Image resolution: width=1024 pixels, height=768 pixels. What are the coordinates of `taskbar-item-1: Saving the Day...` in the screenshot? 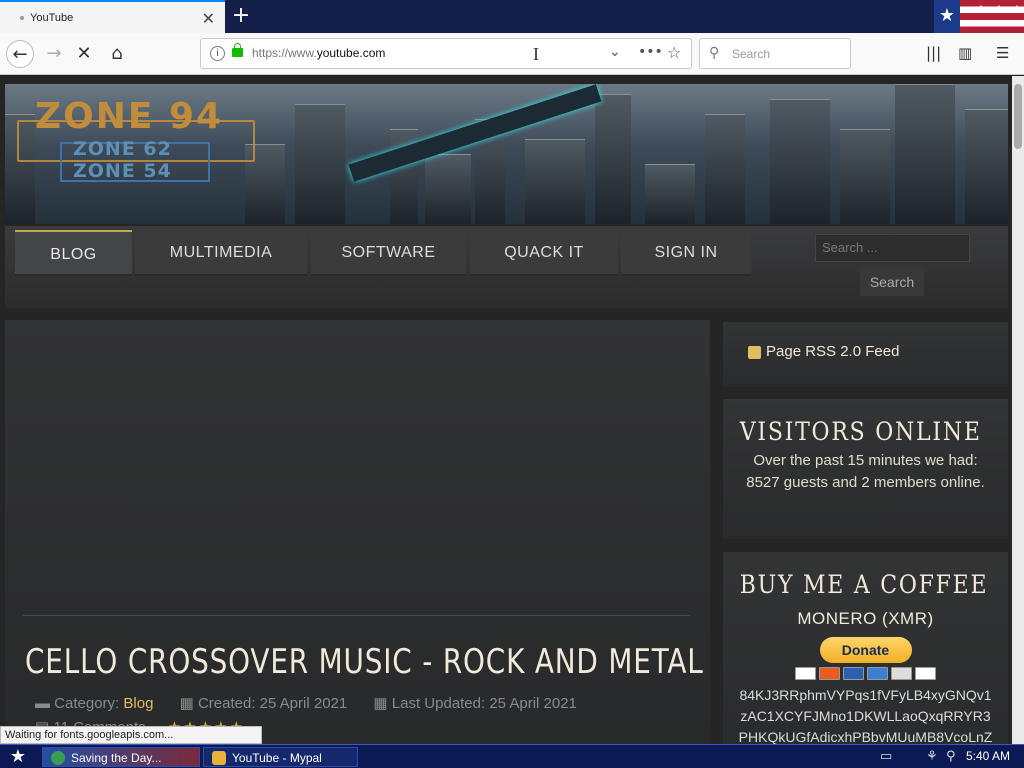 It's located at (121, 757).